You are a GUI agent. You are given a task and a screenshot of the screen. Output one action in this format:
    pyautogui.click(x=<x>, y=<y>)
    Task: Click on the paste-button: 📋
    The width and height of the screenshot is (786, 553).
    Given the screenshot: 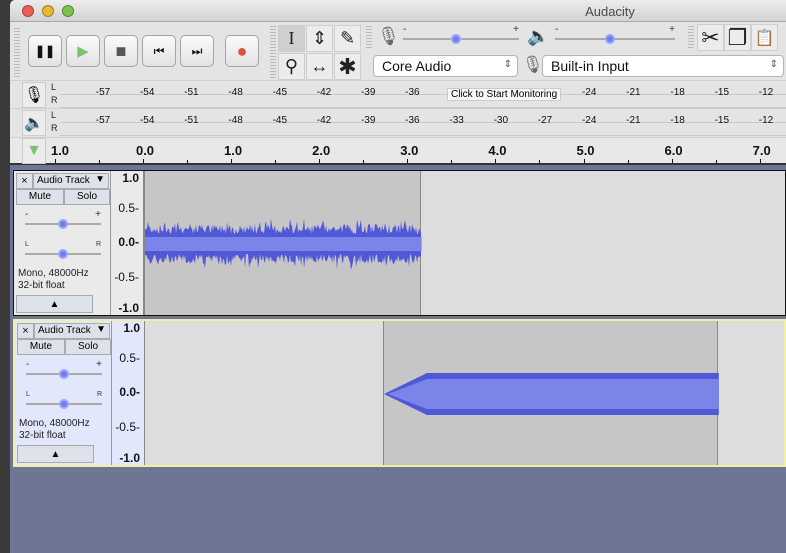 What is the action you would take?
    pyautogui.click(x=764, y=37)
    